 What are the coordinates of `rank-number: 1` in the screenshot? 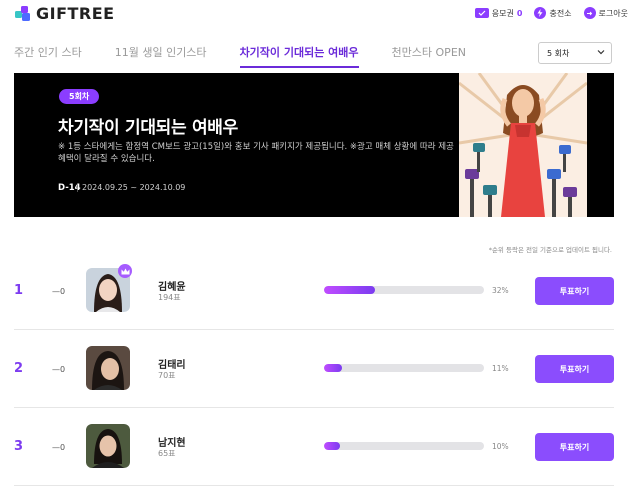 It's located at (19, 290).